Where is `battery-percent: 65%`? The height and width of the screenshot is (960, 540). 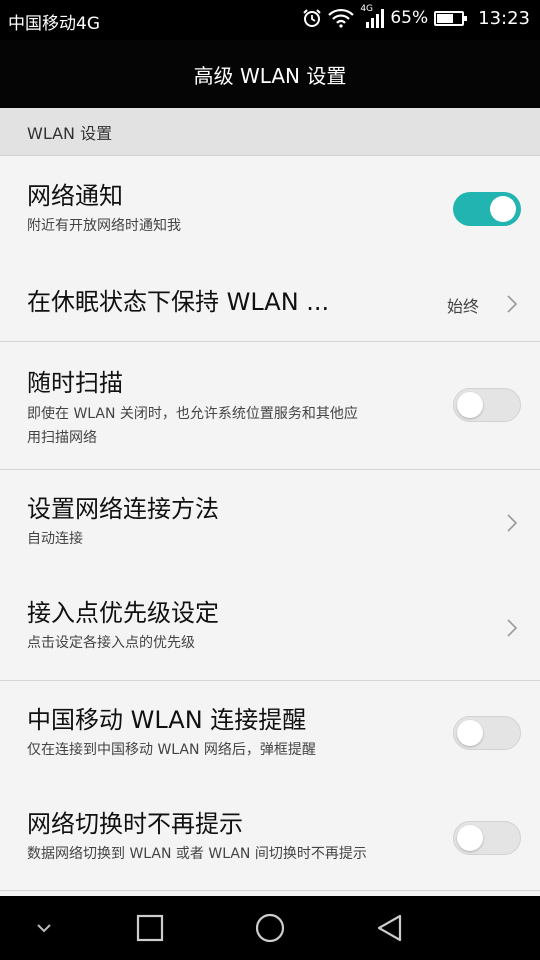
battery-percent: 65% is located at coordinates (409, 18).